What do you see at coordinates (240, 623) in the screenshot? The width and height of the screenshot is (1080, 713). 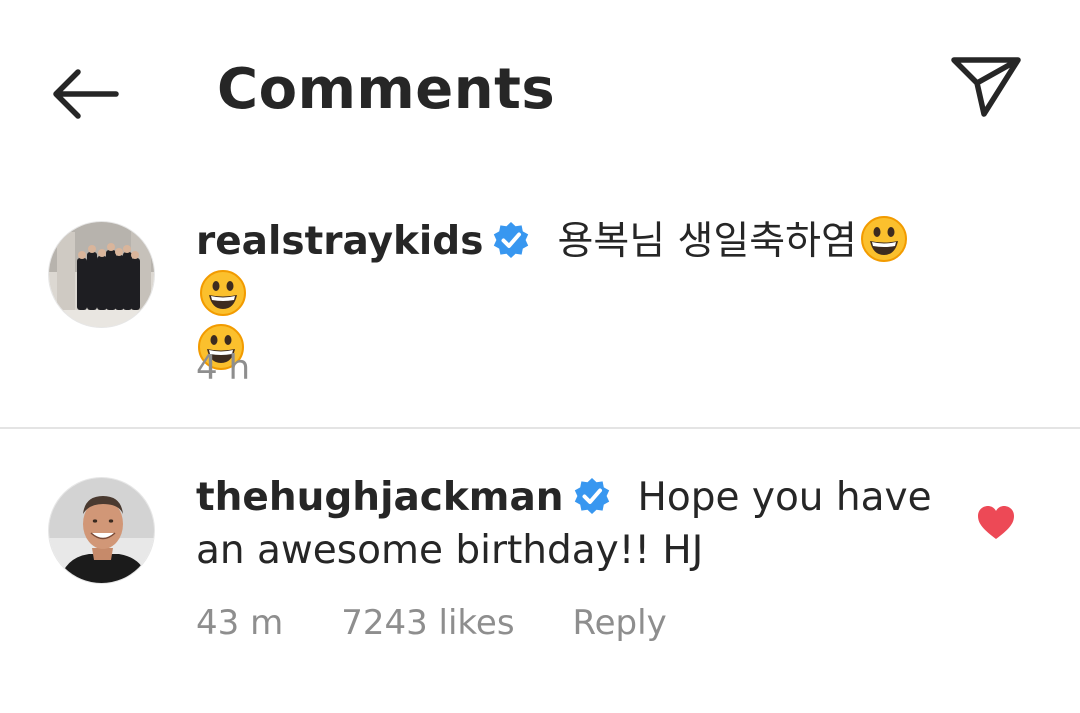 I see `comment-time: 43 m` at bounding box center [240, 623].